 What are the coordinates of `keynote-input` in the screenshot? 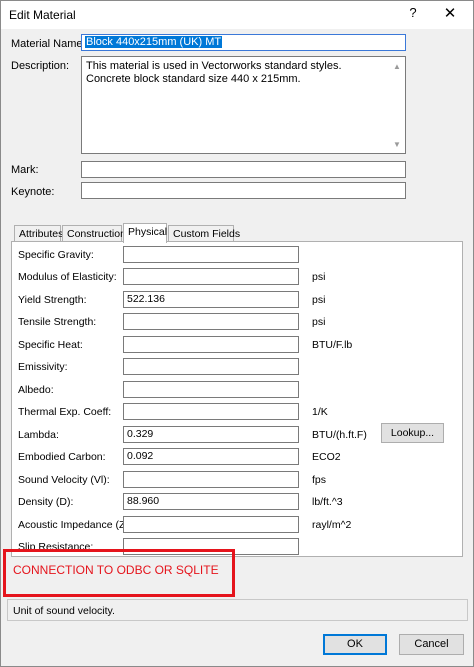 It's located at (243, 190).